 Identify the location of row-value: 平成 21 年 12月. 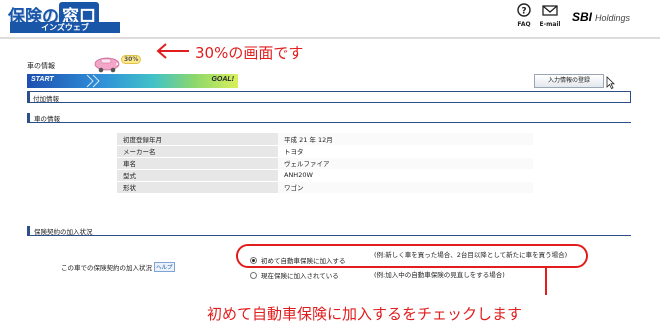
(405, 139).